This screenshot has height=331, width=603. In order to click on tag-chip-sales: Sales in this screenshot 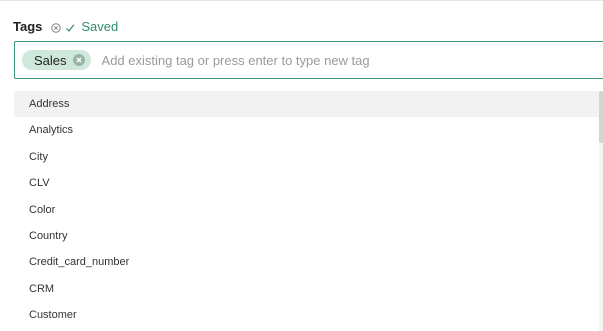, I will do `click(56, 60)`.